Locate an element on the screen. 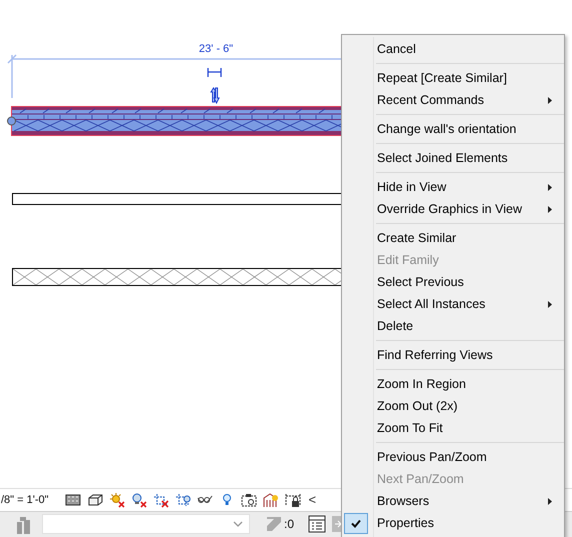 The width and height of the screenshot is (572, 537). menu-item: Change wall's orientation is located at coordinates (454, 129).